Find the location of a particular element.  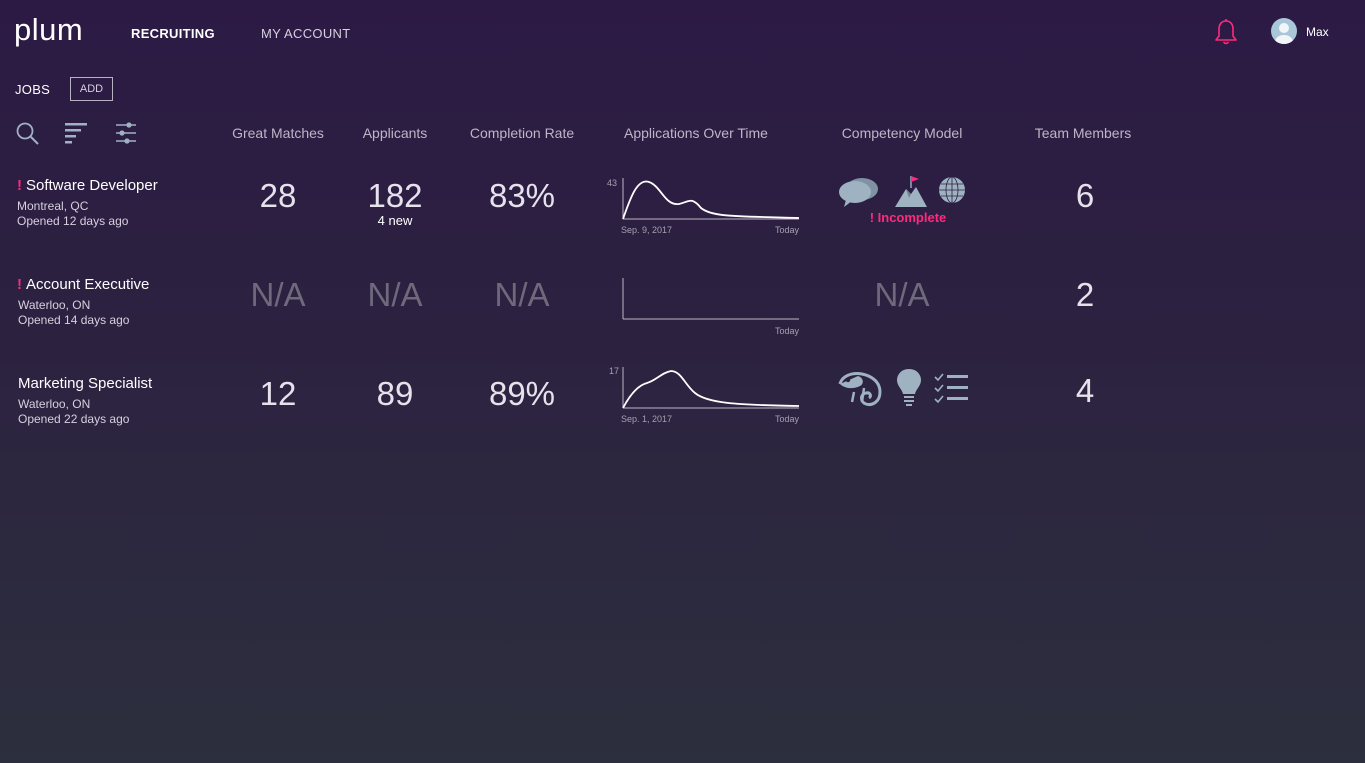

filter-sliders-icon is located at coordinates (127, 133).